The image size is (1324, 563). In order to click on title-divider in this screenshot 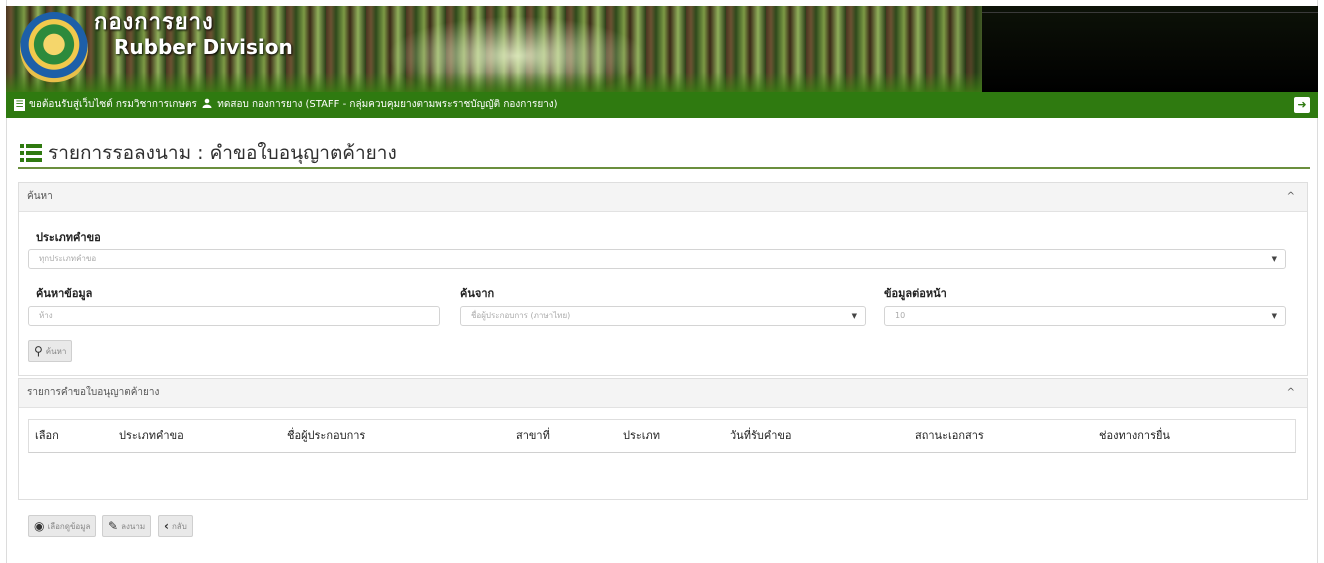, I will do `click(664, 168)`.